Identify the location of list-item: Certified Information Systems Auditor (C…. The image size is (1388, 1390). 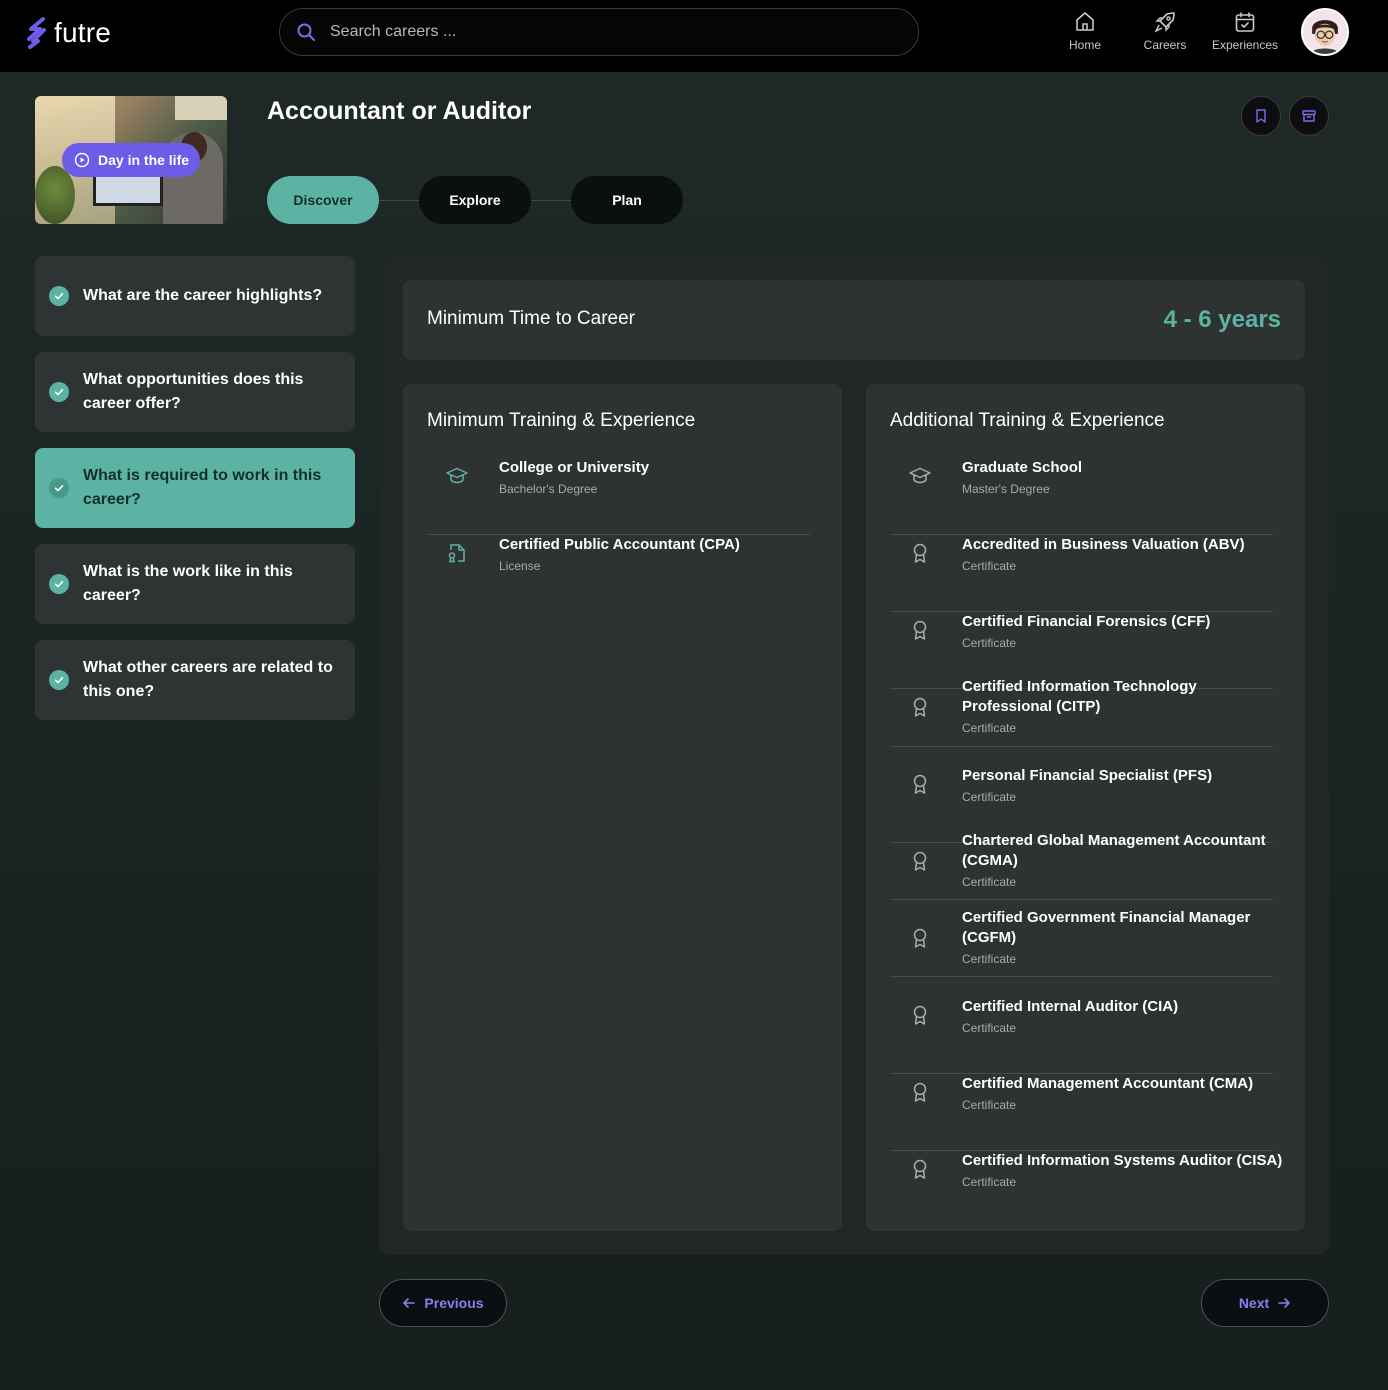
(1086, 1189).